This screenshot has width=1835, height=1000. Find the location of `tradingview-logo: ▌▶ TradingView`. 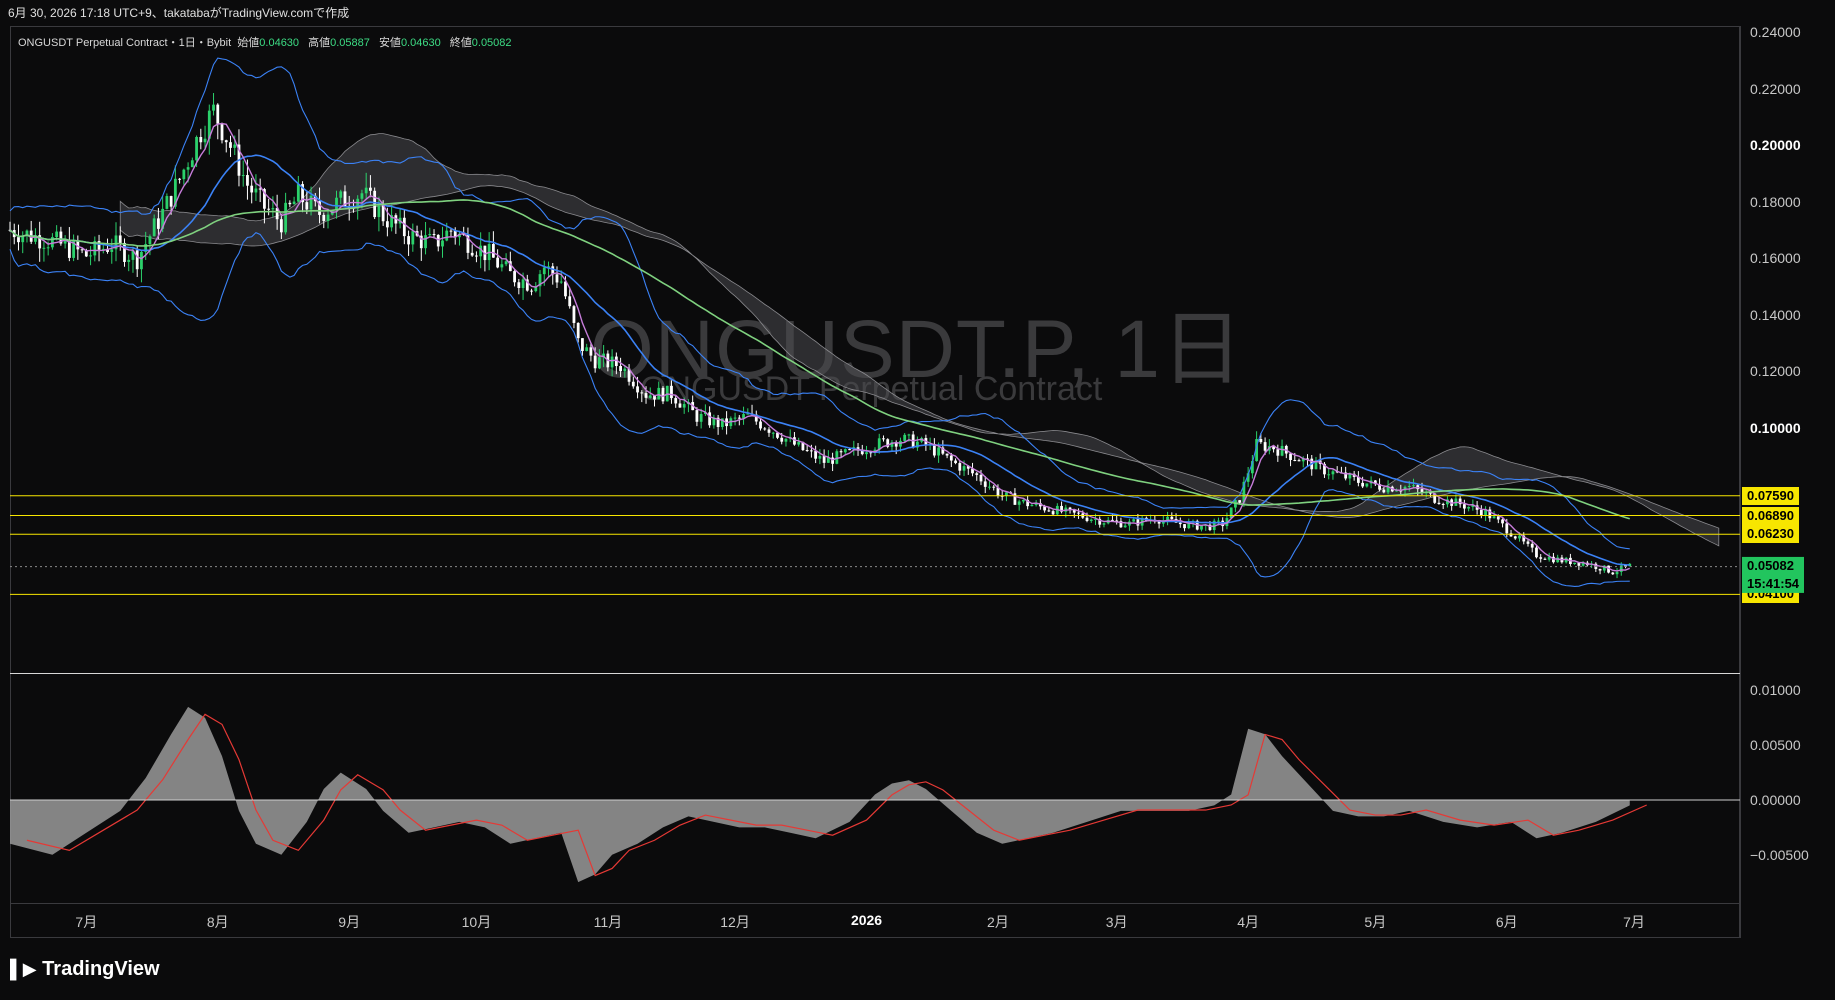

tradingview-logo: ▌▶ TradingView is located at coordinates (85, 969).